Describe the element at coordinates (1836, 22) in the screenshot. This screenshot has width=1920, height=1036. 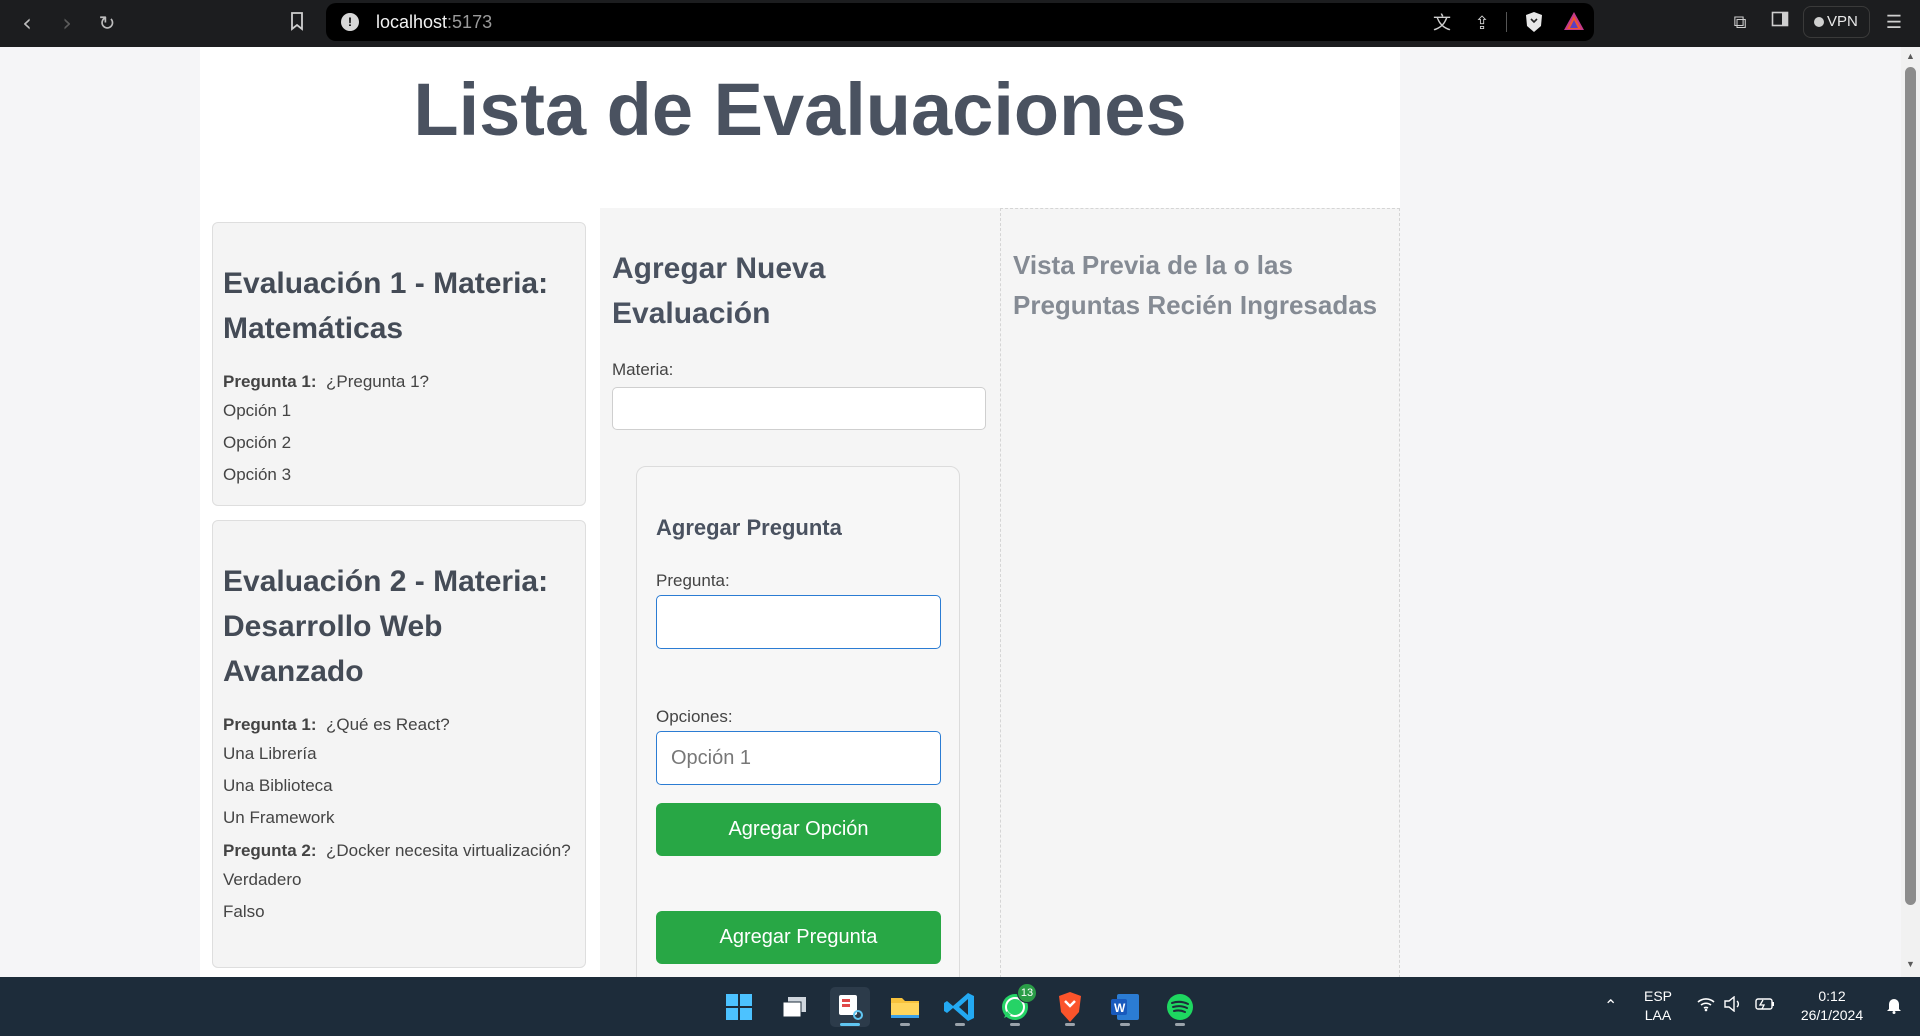
I see `vpn-button: VPN` at that location.